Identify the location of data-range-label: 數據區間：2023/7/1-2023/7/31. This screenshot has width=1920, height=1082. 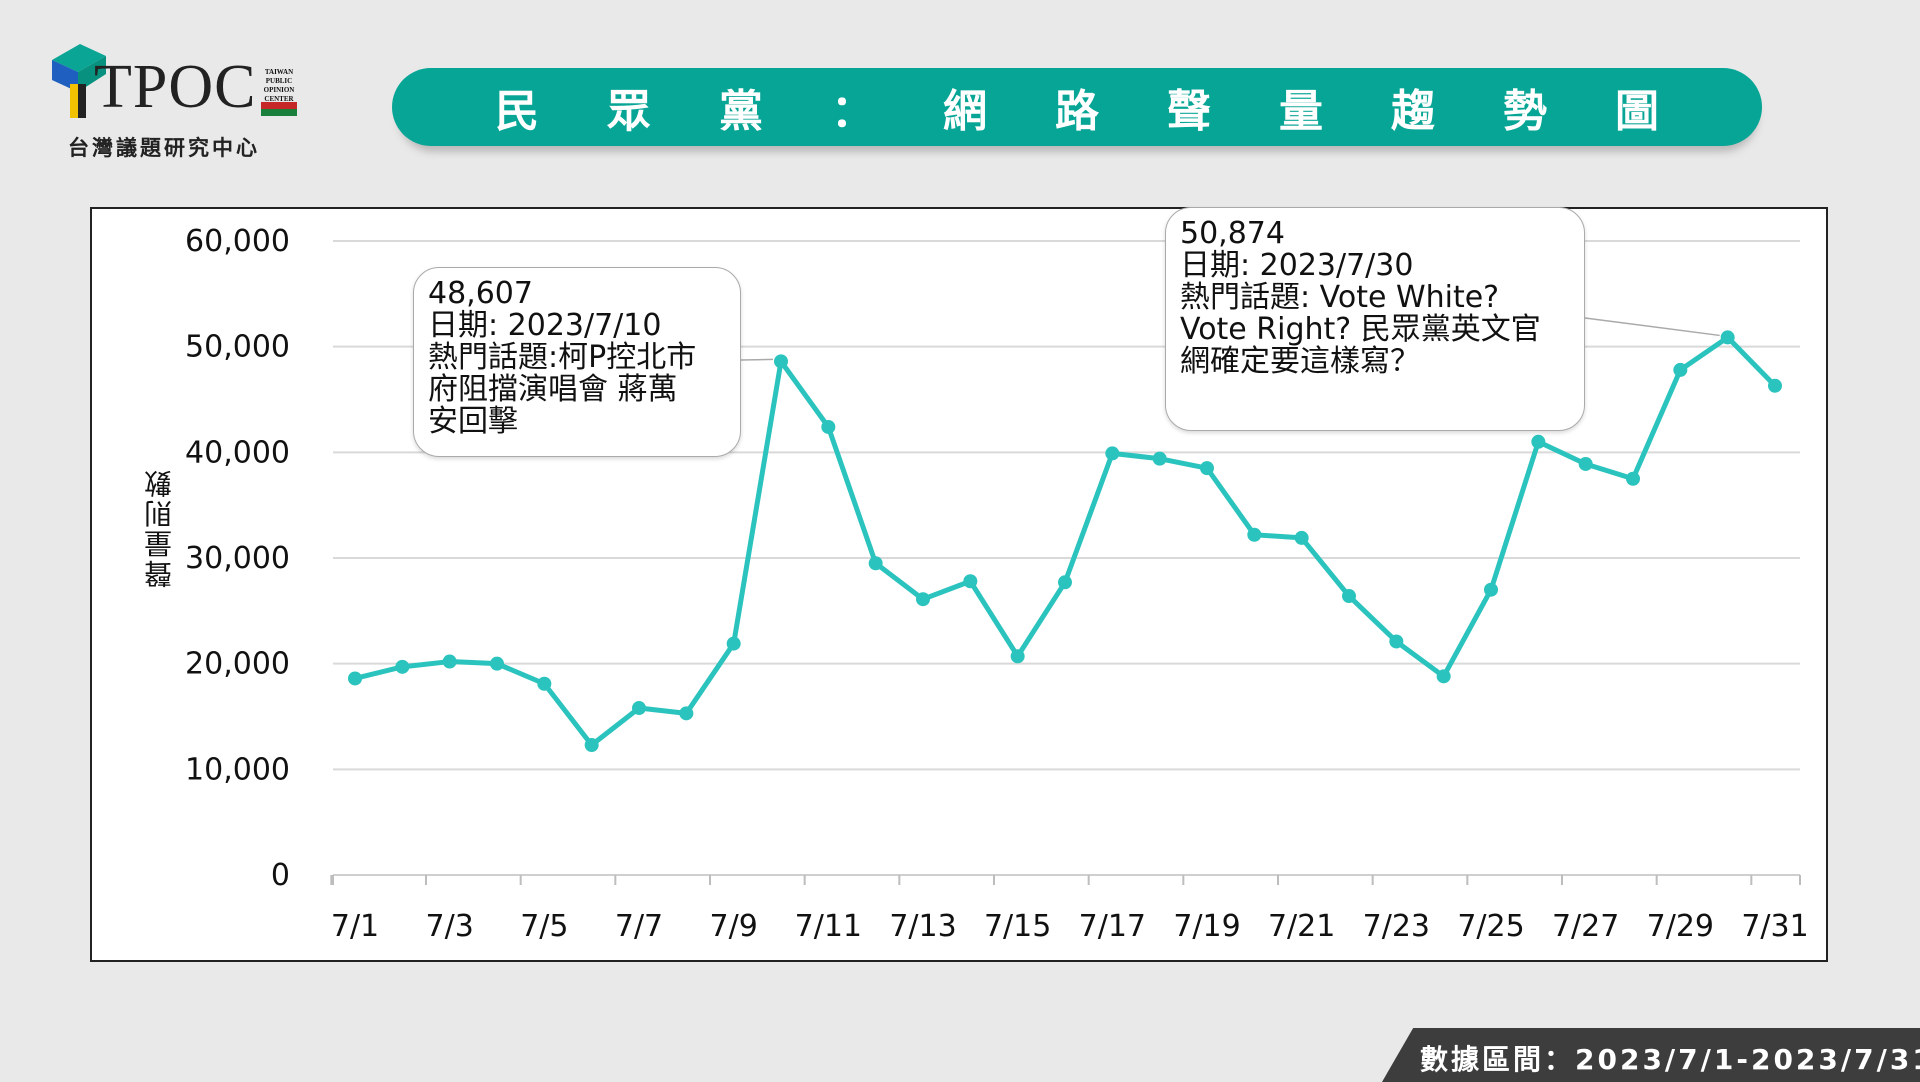
(1670, 1059).